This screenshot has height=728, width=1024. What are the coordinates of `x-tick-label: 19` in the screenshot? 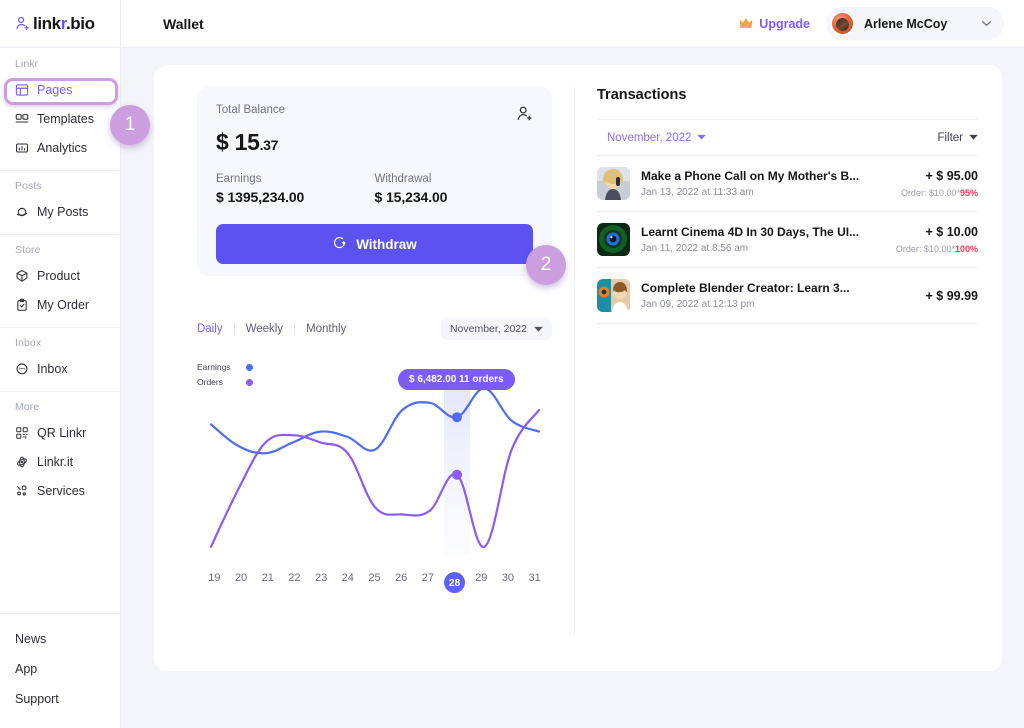 It's located at (214, 578).